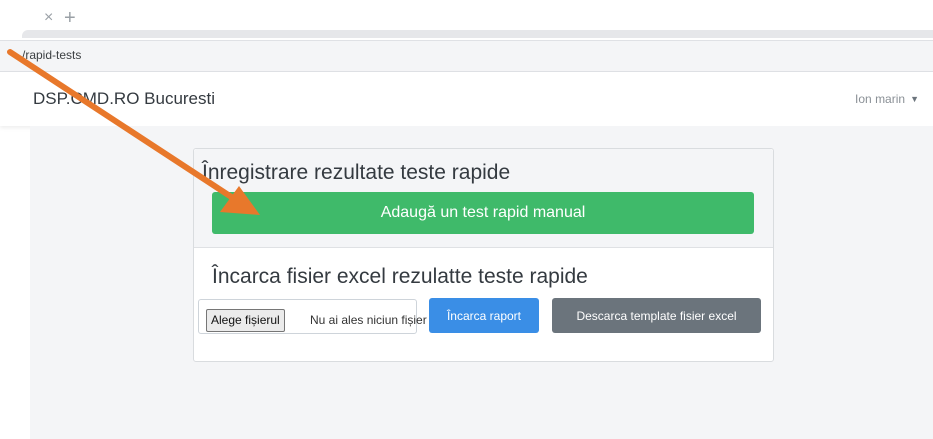 Image resolution: width=933 pixels, height=439 pixels. Describe the element at coordinates (356, 172) in the screenshot. I see `page-title: Înregistrare rezultate teste rapide` at that location.